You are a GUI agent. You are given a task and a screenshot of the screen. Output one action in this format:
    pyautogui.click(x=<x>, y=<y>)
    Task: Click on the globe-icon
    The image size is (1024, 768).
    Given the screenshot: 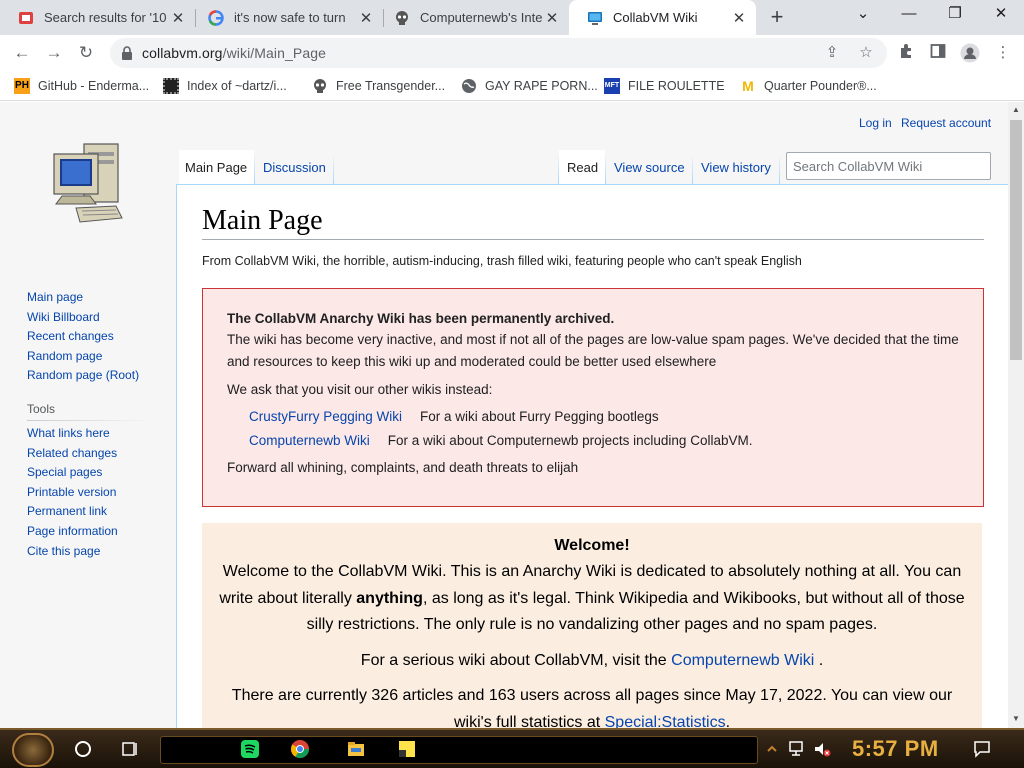 What is the action you would take?
    pyautogui.click(x=469, y=86)
    